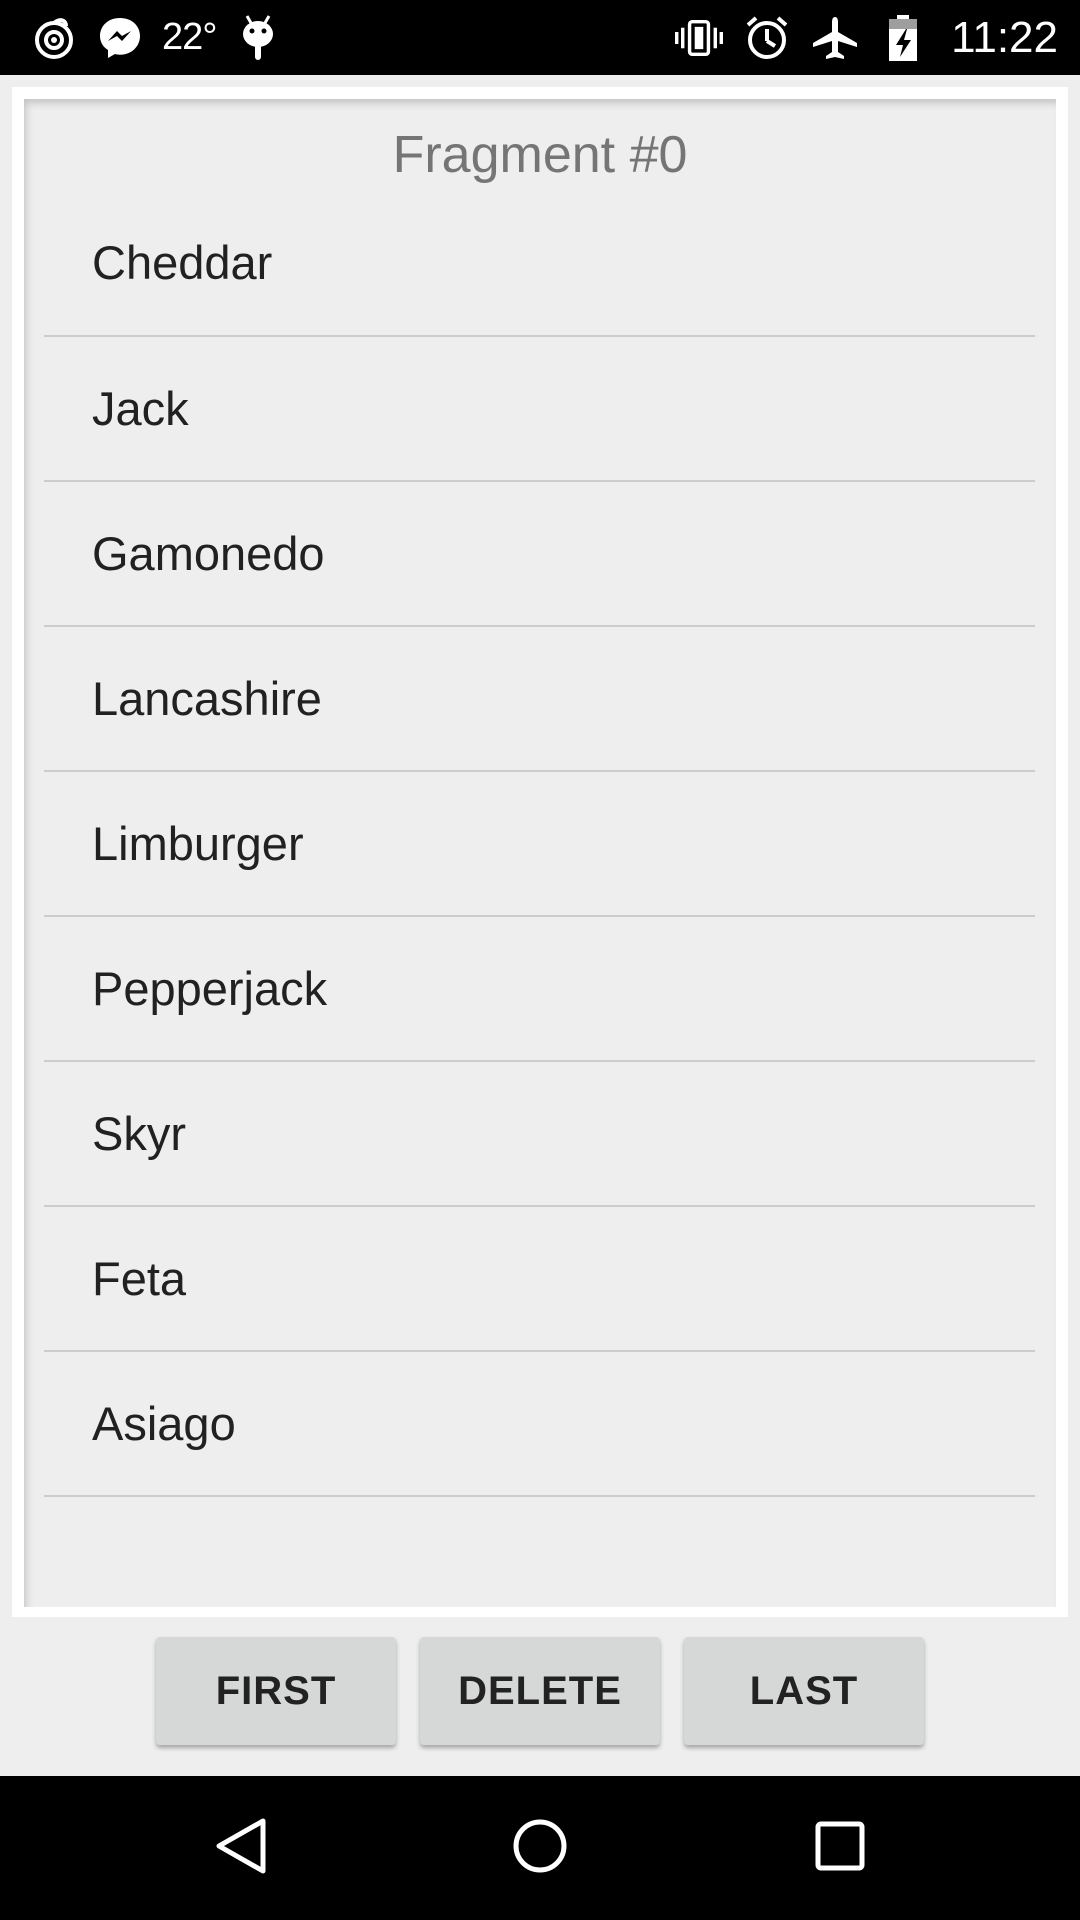 Image resolution: width=1080 pixels, height=1920 pixels. Describe the element at coordinates (156, 37) in the screenshot. I see `status-bar-left: 22°` at that location.